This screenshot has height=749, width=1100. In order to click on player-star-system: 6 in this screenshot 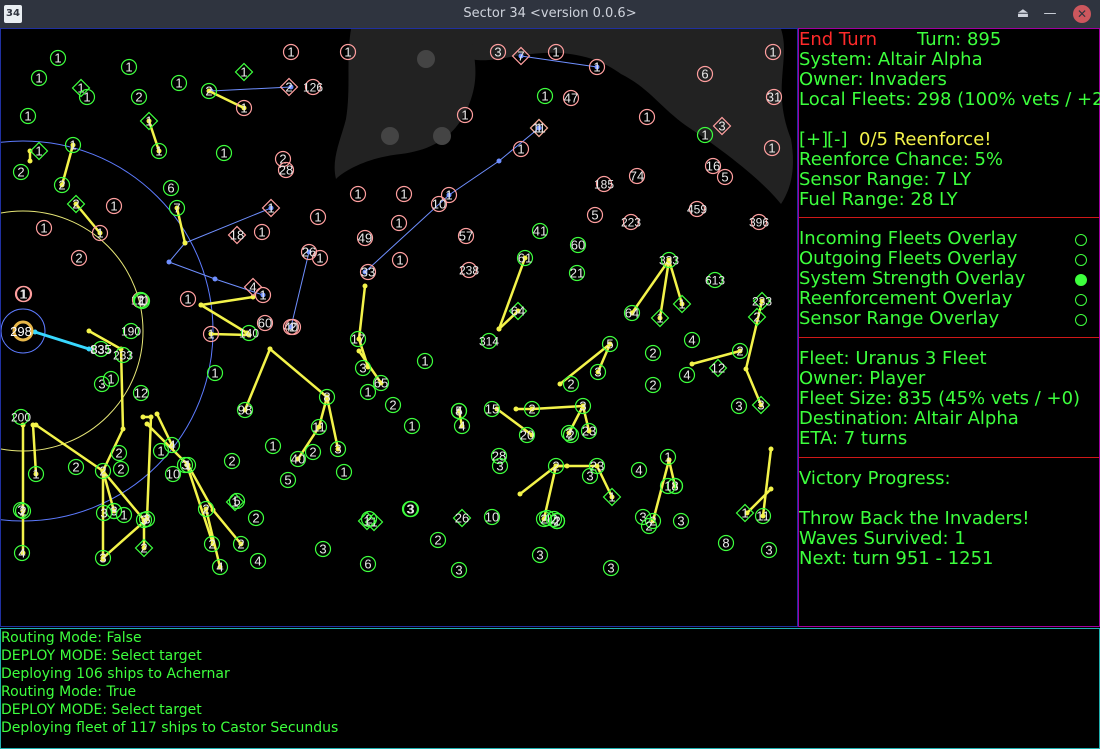, I will do `click(171, 188)`.